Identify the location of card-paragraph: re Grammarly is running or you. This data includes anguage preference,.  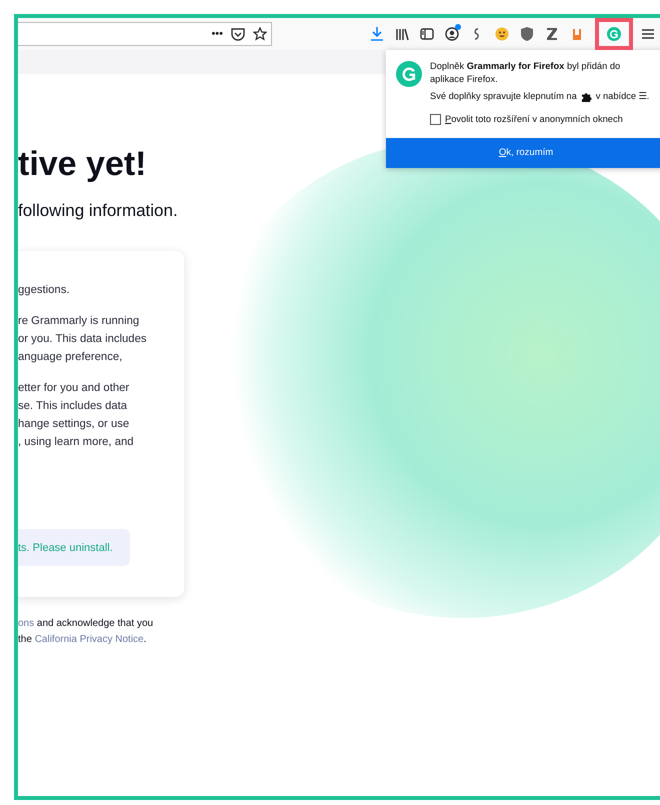
(83, 339).